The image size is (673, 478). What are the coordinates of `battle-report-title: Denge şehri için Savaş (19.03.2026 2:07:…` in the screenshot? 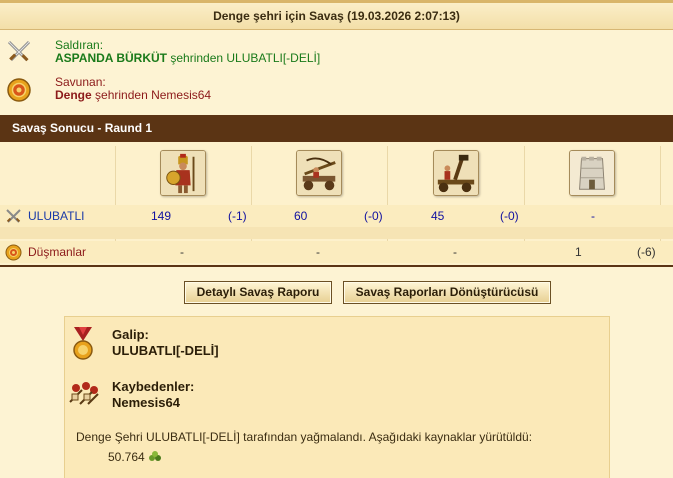 It's located at (336, 15).